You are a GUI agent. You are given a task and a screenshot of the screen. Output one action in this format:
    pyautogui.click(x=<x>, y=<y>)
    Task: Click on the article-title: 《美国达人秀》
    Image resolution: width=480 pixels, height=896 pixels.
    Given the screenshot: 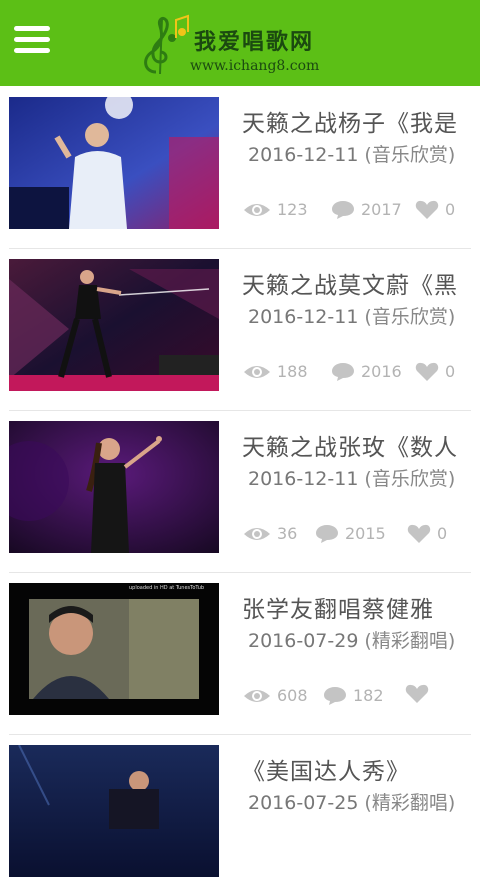 What is the action you would take?
    pyautogui.click(x=356, y=769)
    